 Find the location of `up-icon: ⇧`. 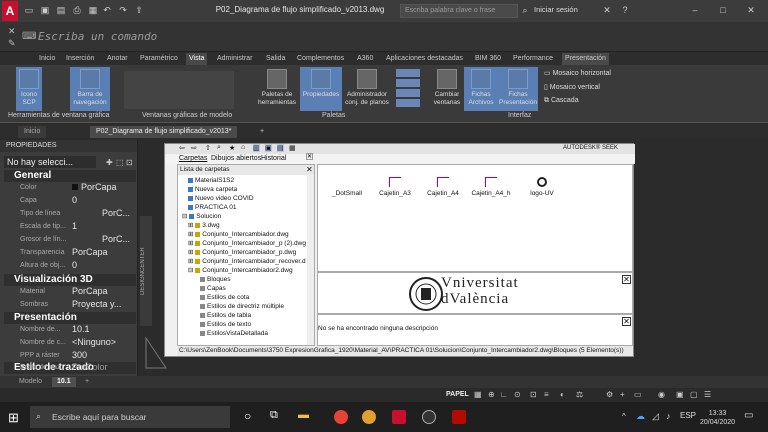

up-icon: ⇧ is located at coordinates (208, 148).